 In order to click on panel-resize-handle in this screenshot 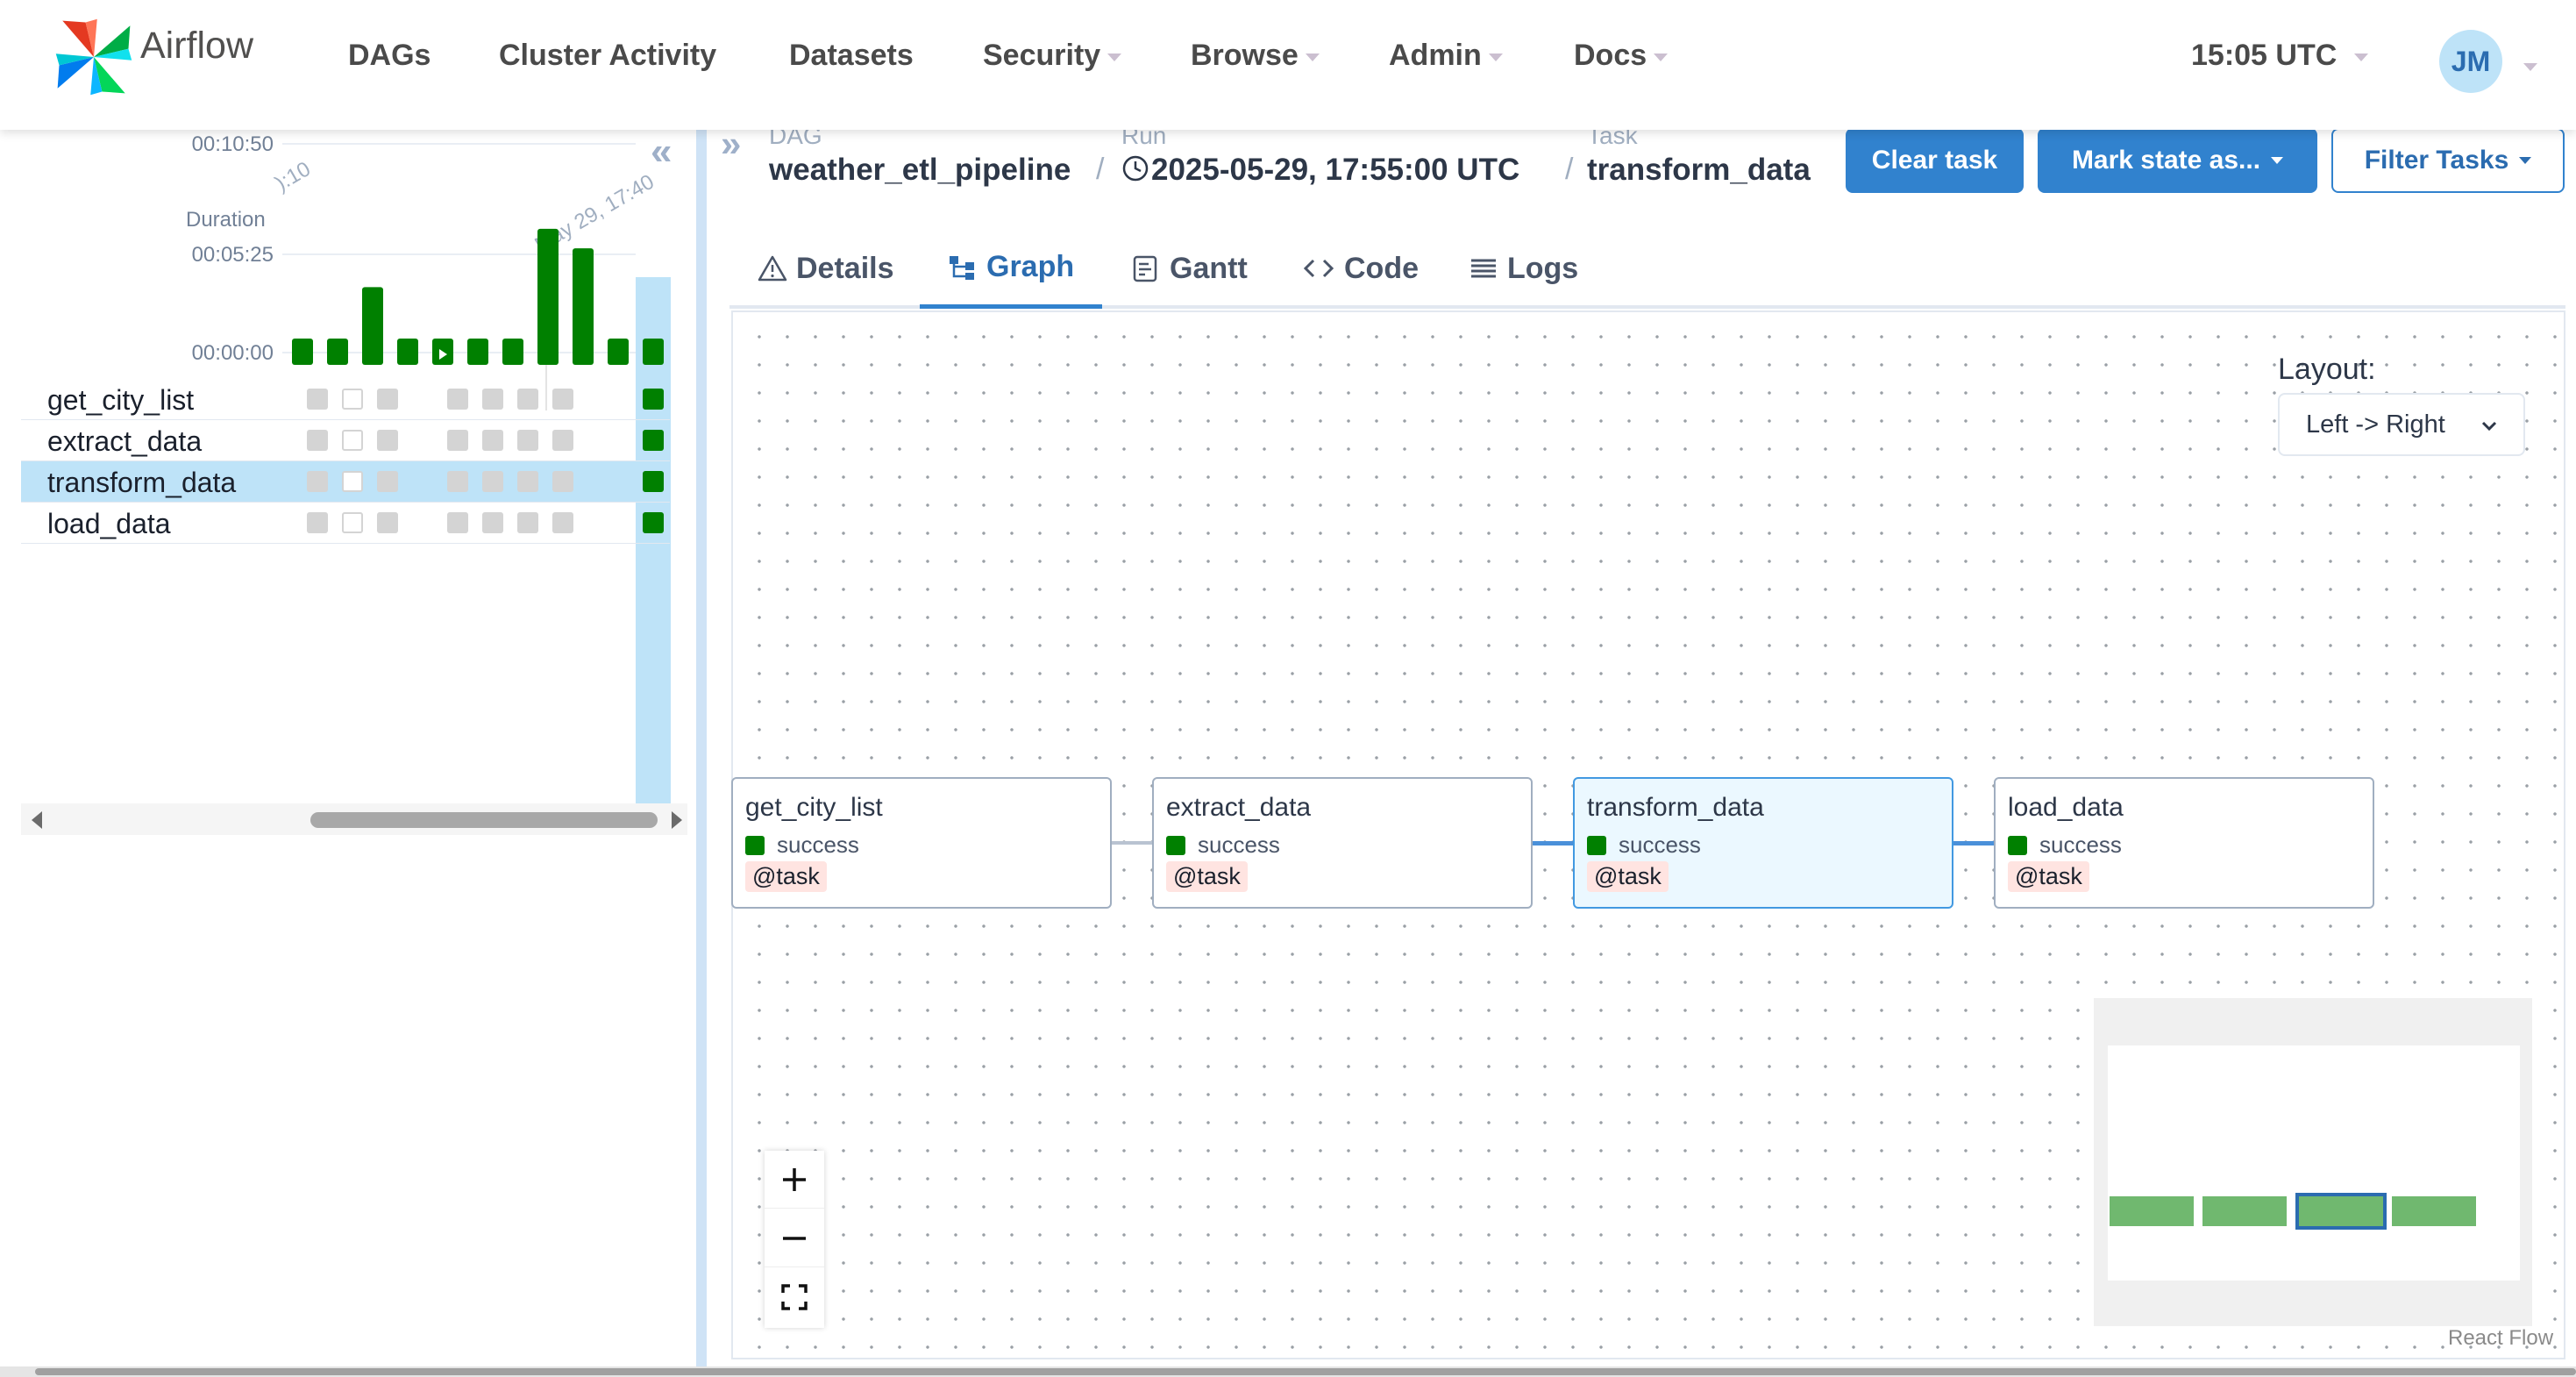, I will do `click(701, 748)`.